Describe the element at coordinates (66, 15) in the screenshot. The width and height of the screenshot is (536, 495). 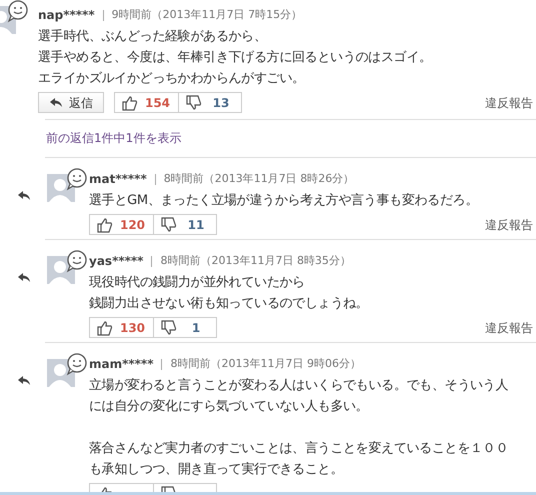
I see `username: nap*****` at that location.